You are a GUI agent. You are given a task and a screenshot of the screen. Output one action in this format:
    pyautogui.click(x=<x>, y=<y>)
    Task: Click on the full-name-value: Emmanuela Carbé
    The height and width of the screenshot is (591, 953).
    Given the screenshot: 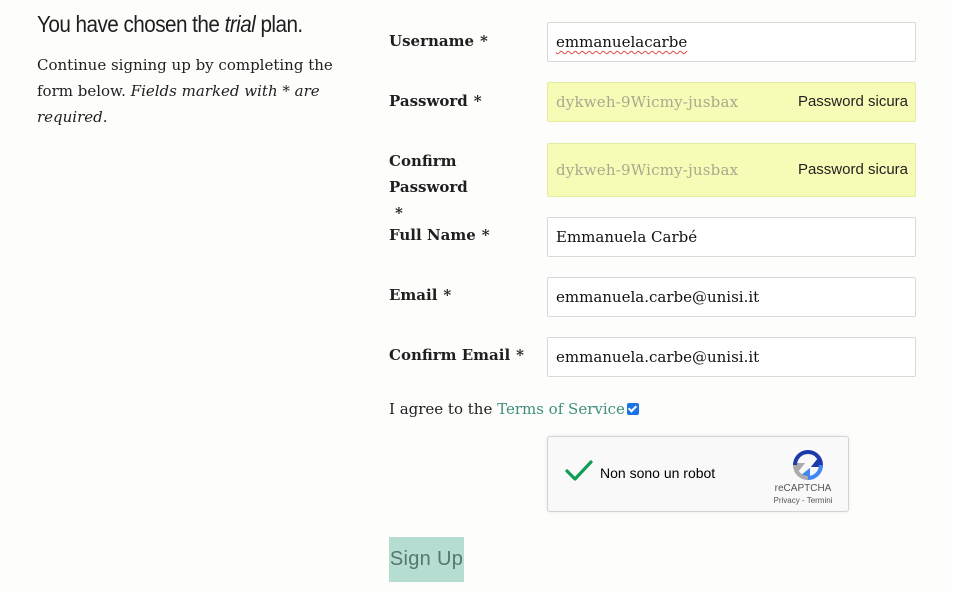 What is the action you would take?
    pyautogui.click(x=627, y=237)
    